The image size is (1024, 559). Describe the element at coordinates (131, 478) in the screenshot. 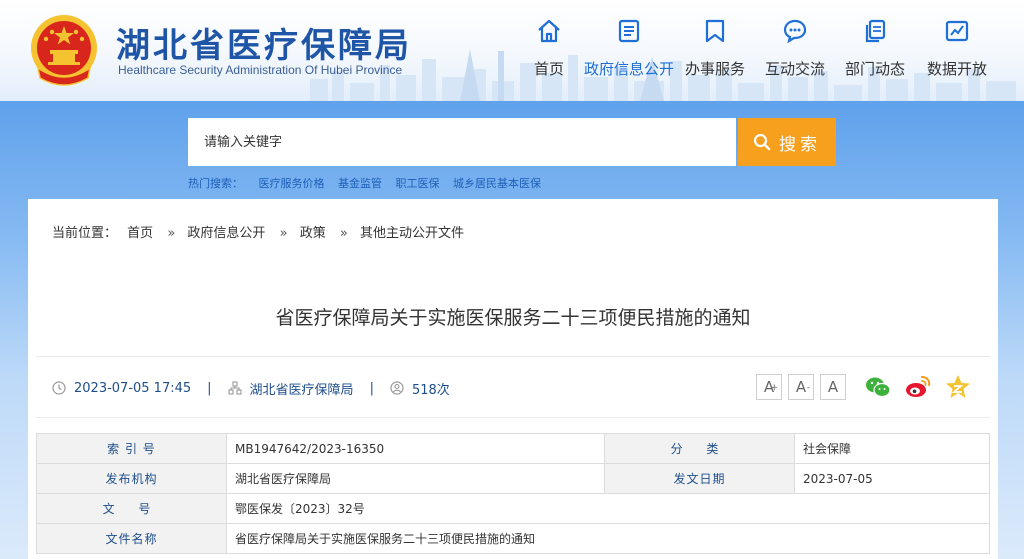

I see `issuer-label: 发布机构` at that location.